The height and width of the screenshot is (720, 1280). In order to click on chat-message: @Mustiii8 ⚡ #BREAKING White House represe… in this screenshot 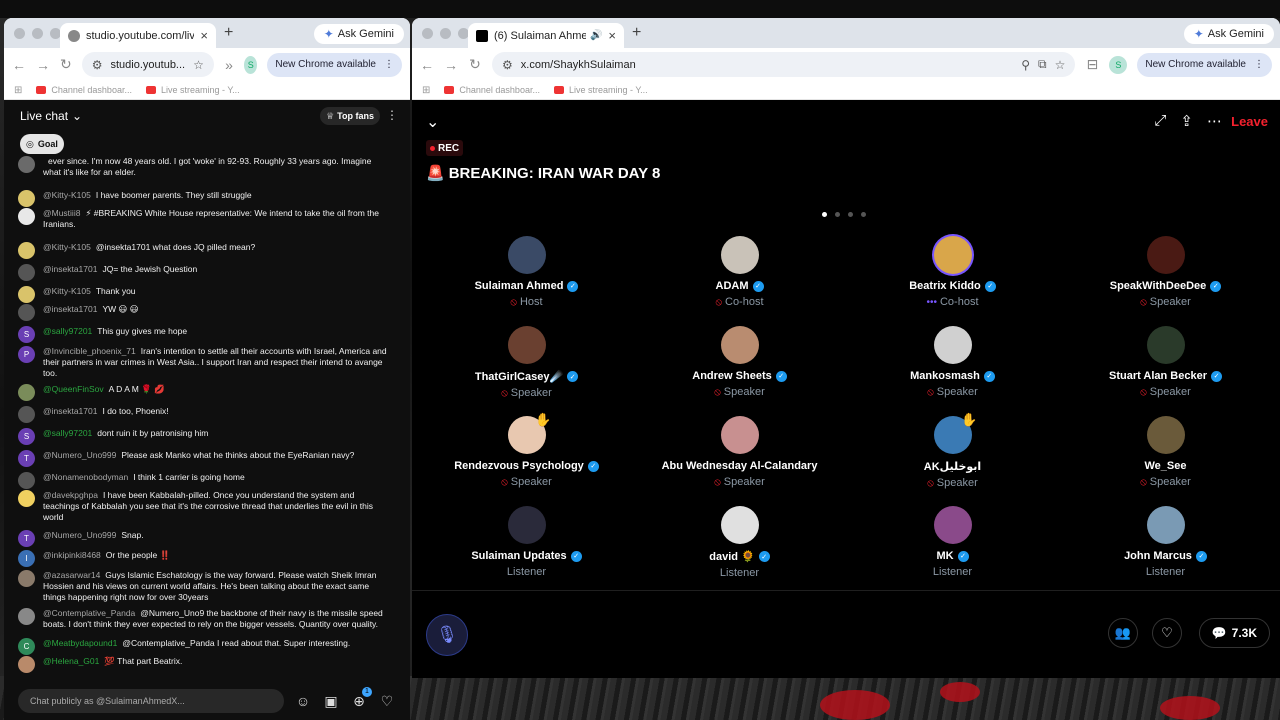, I will do `click(204, 219)`.